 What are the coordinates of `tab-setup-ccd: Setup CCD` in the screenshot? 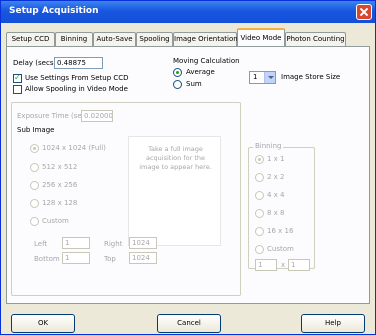 It's located at (30, 39).